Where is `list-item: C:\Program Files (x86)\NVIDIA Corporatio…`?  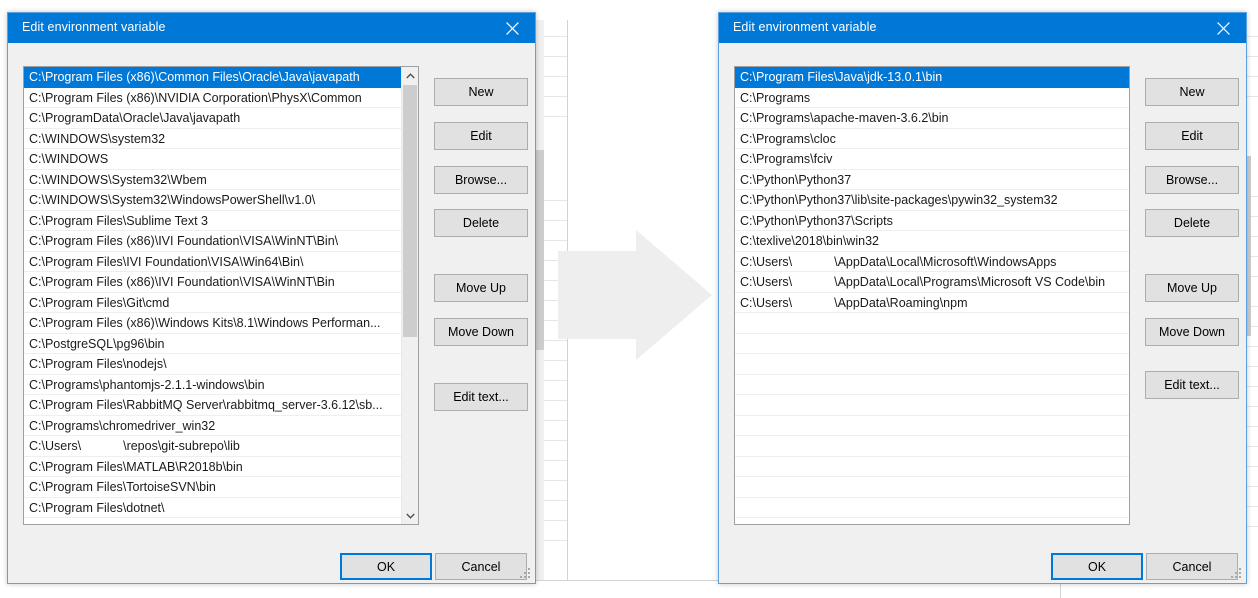
list-item: C:\Program Files (x86)\NVIDIA Corporatio… is located at coordinates (212, 98).